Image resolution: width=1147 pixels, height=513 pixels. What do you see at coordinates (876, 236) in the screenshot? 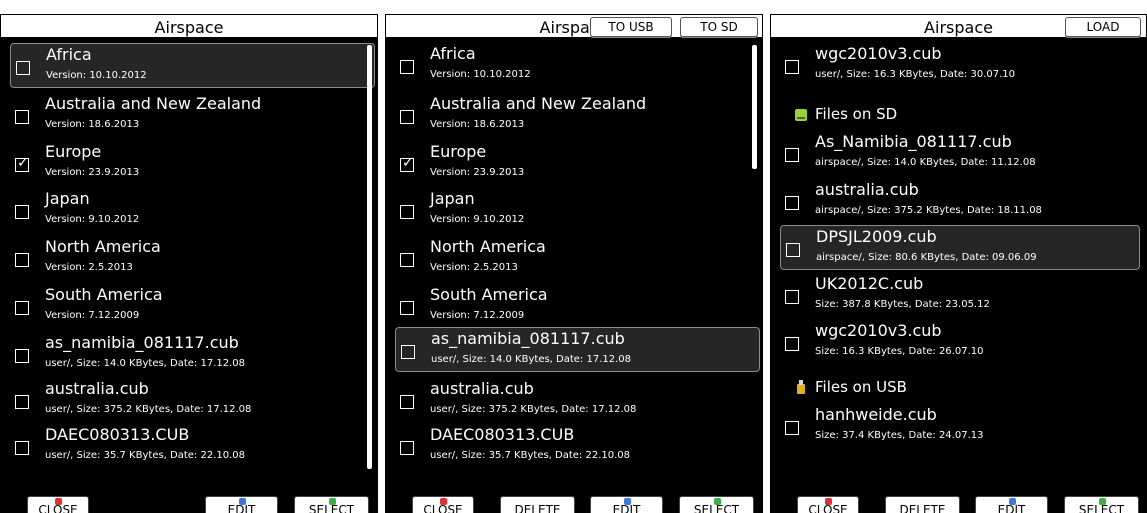
I see `item-name: DPSJL2009.cub` at bounding box center [876, 236].